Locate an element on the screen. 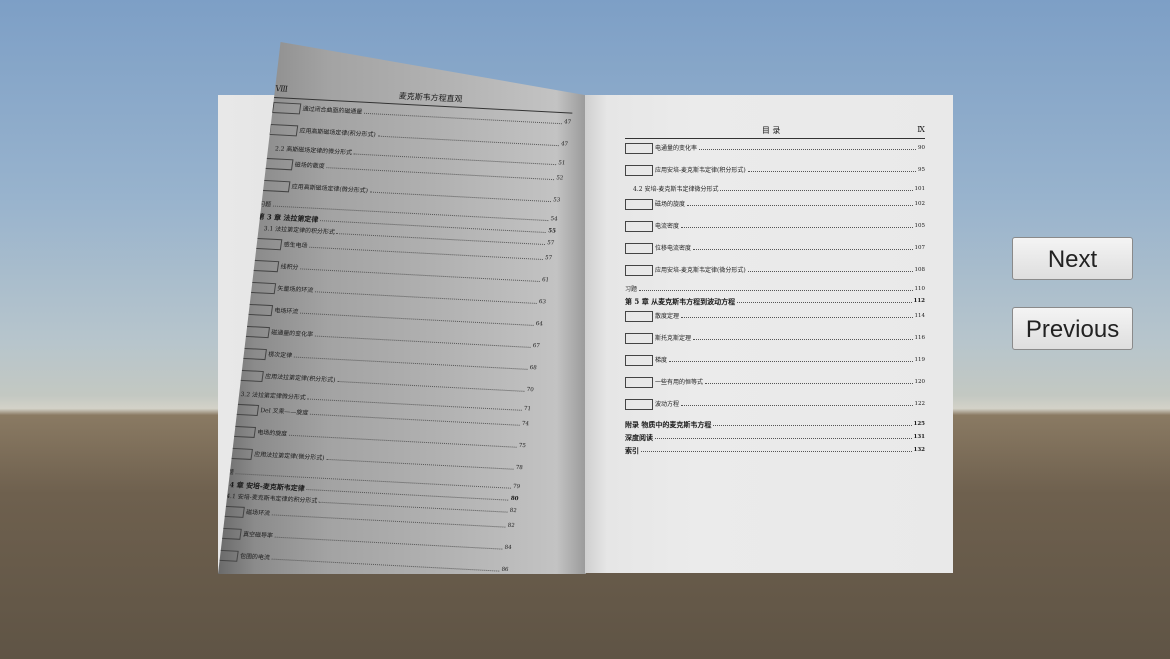  toc-entry-title: Del 叉乘——旋度 is located at coordinates (269, 411).